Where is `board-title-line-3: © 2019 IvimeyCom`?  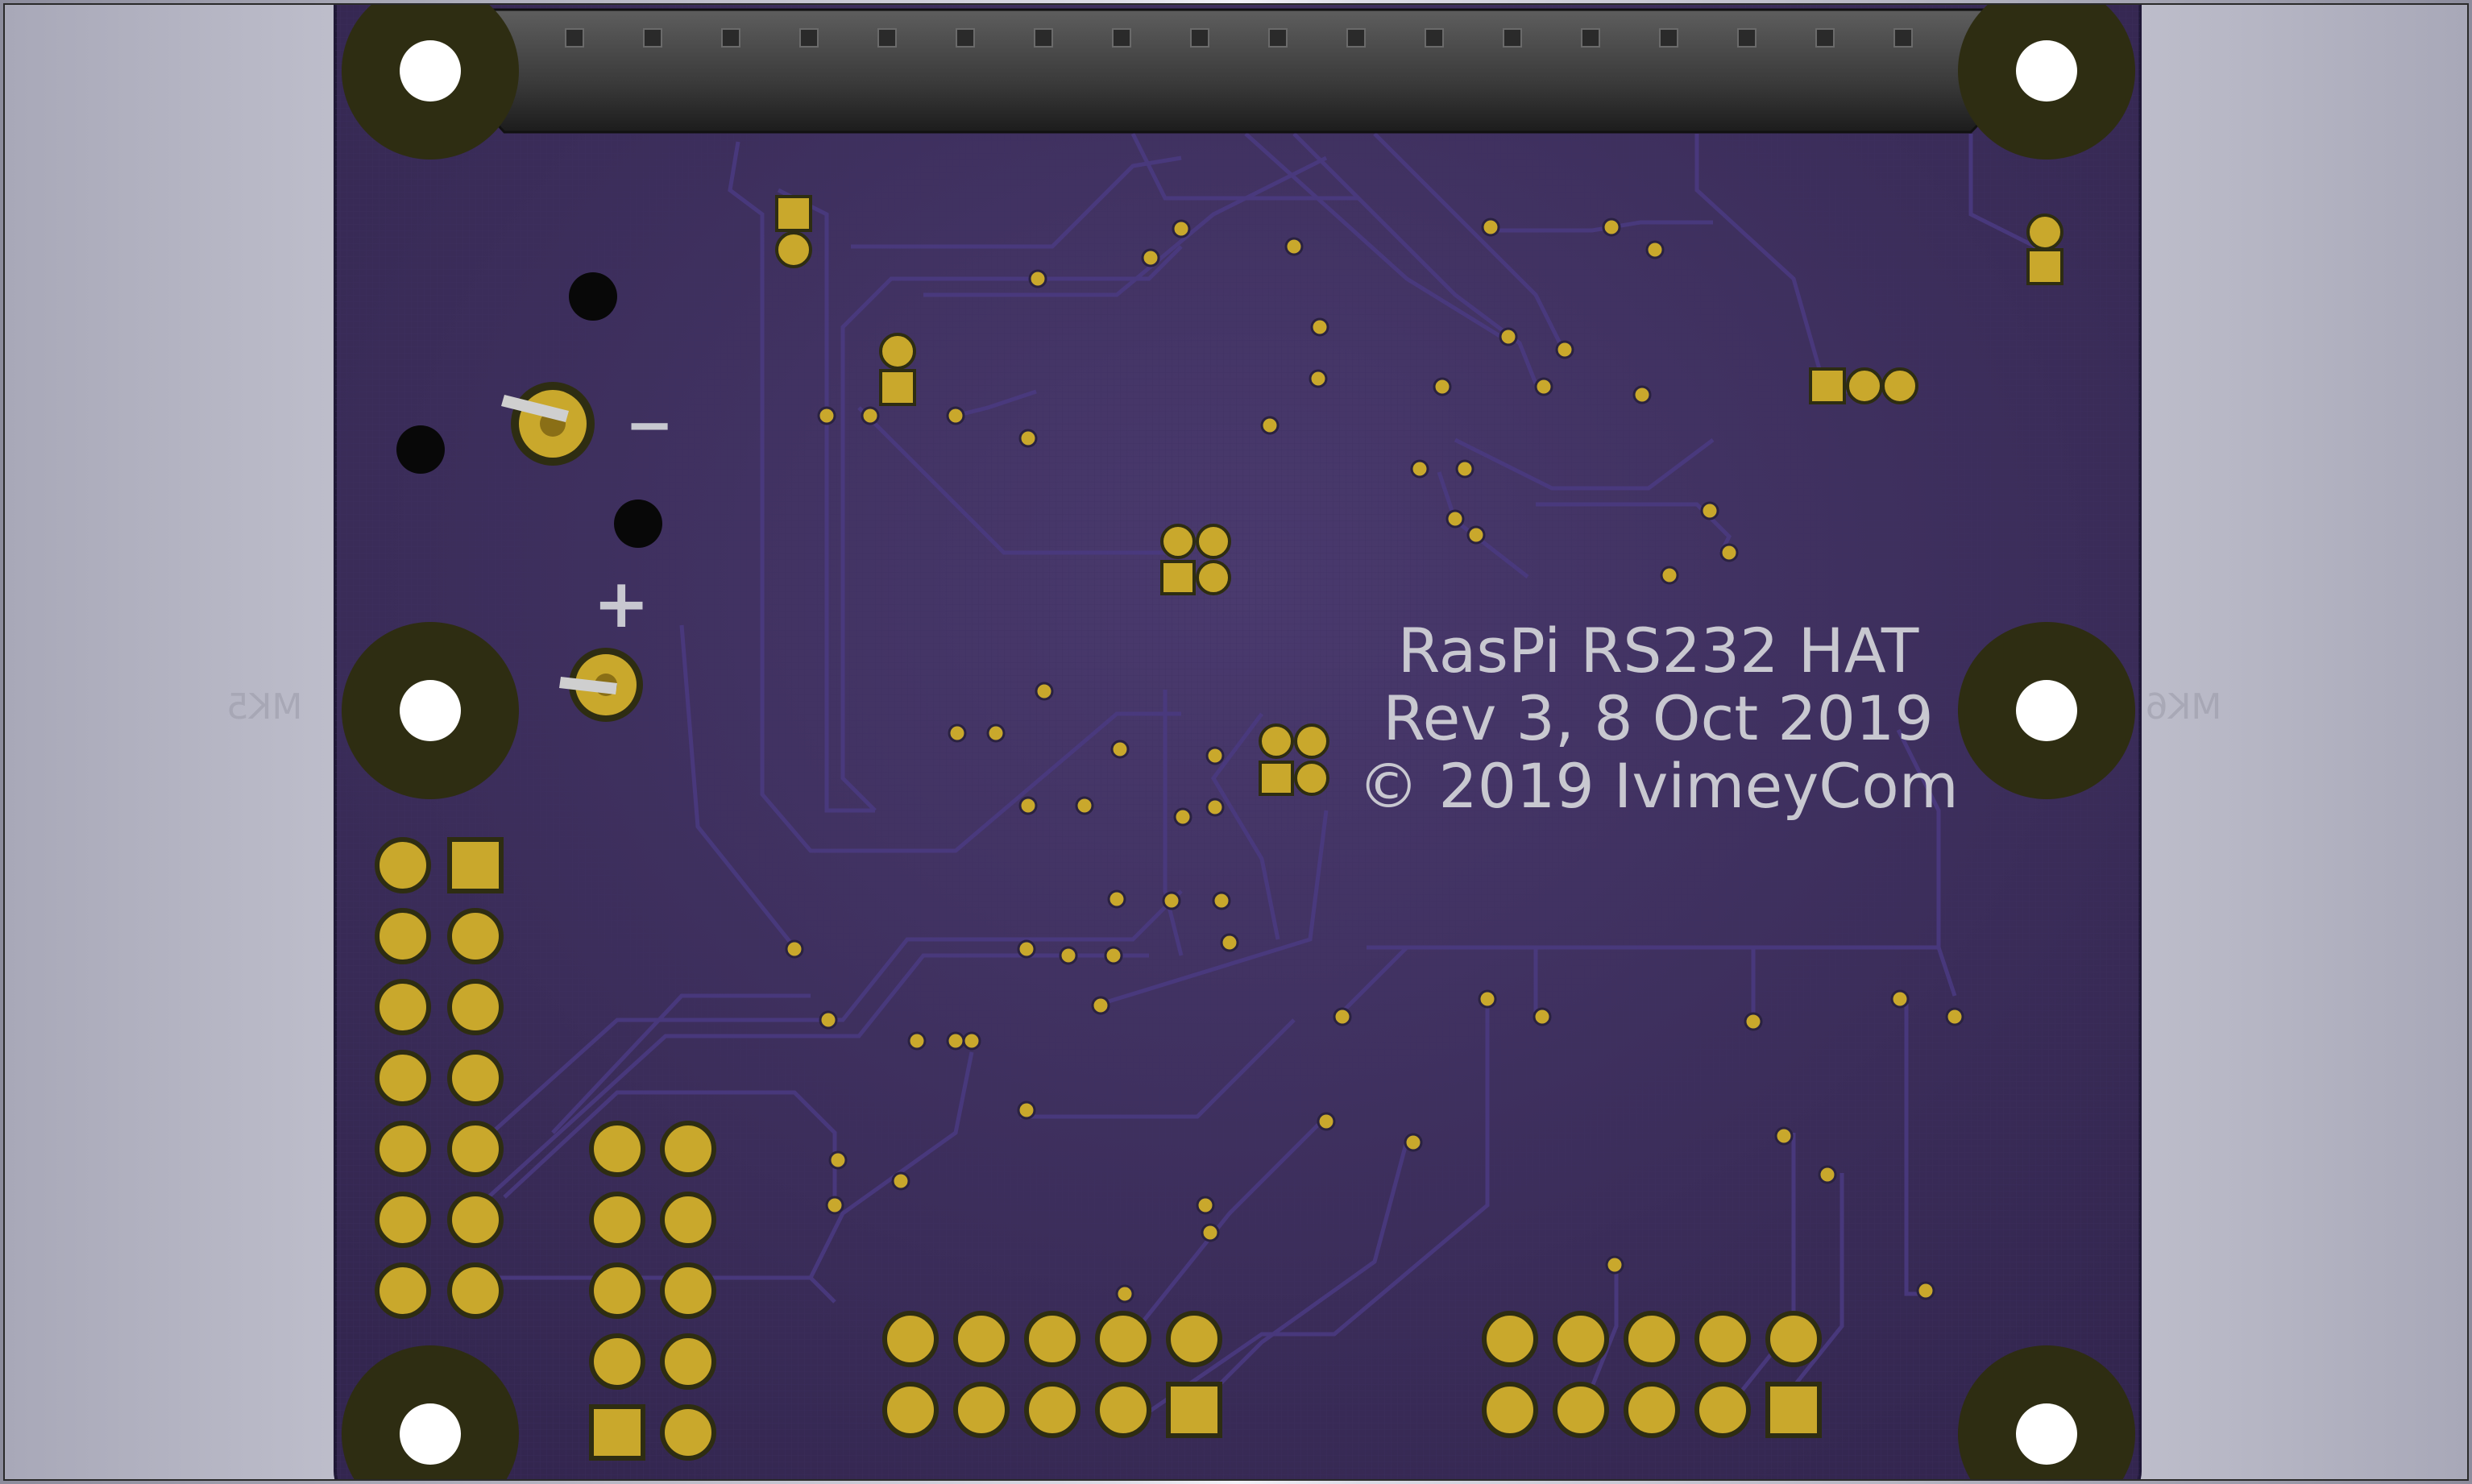 board-title-line-3: © 2019 IvimeyCom is located at coordinates (1658, 786).